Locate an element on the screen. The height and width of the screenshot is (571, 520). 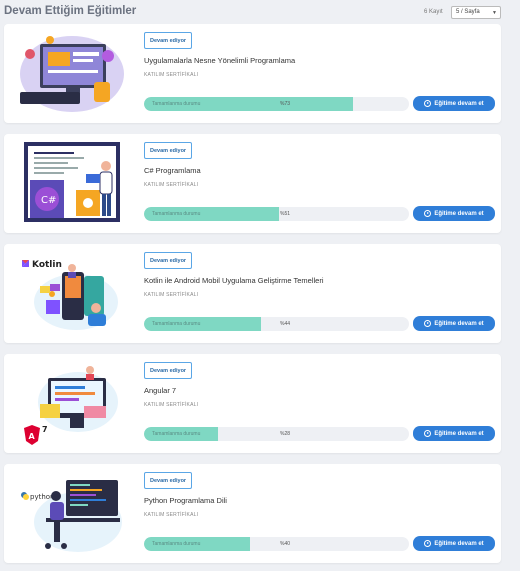
progress-bar: Tamamlanma durumu %51 is located at coordinates (276, 214).